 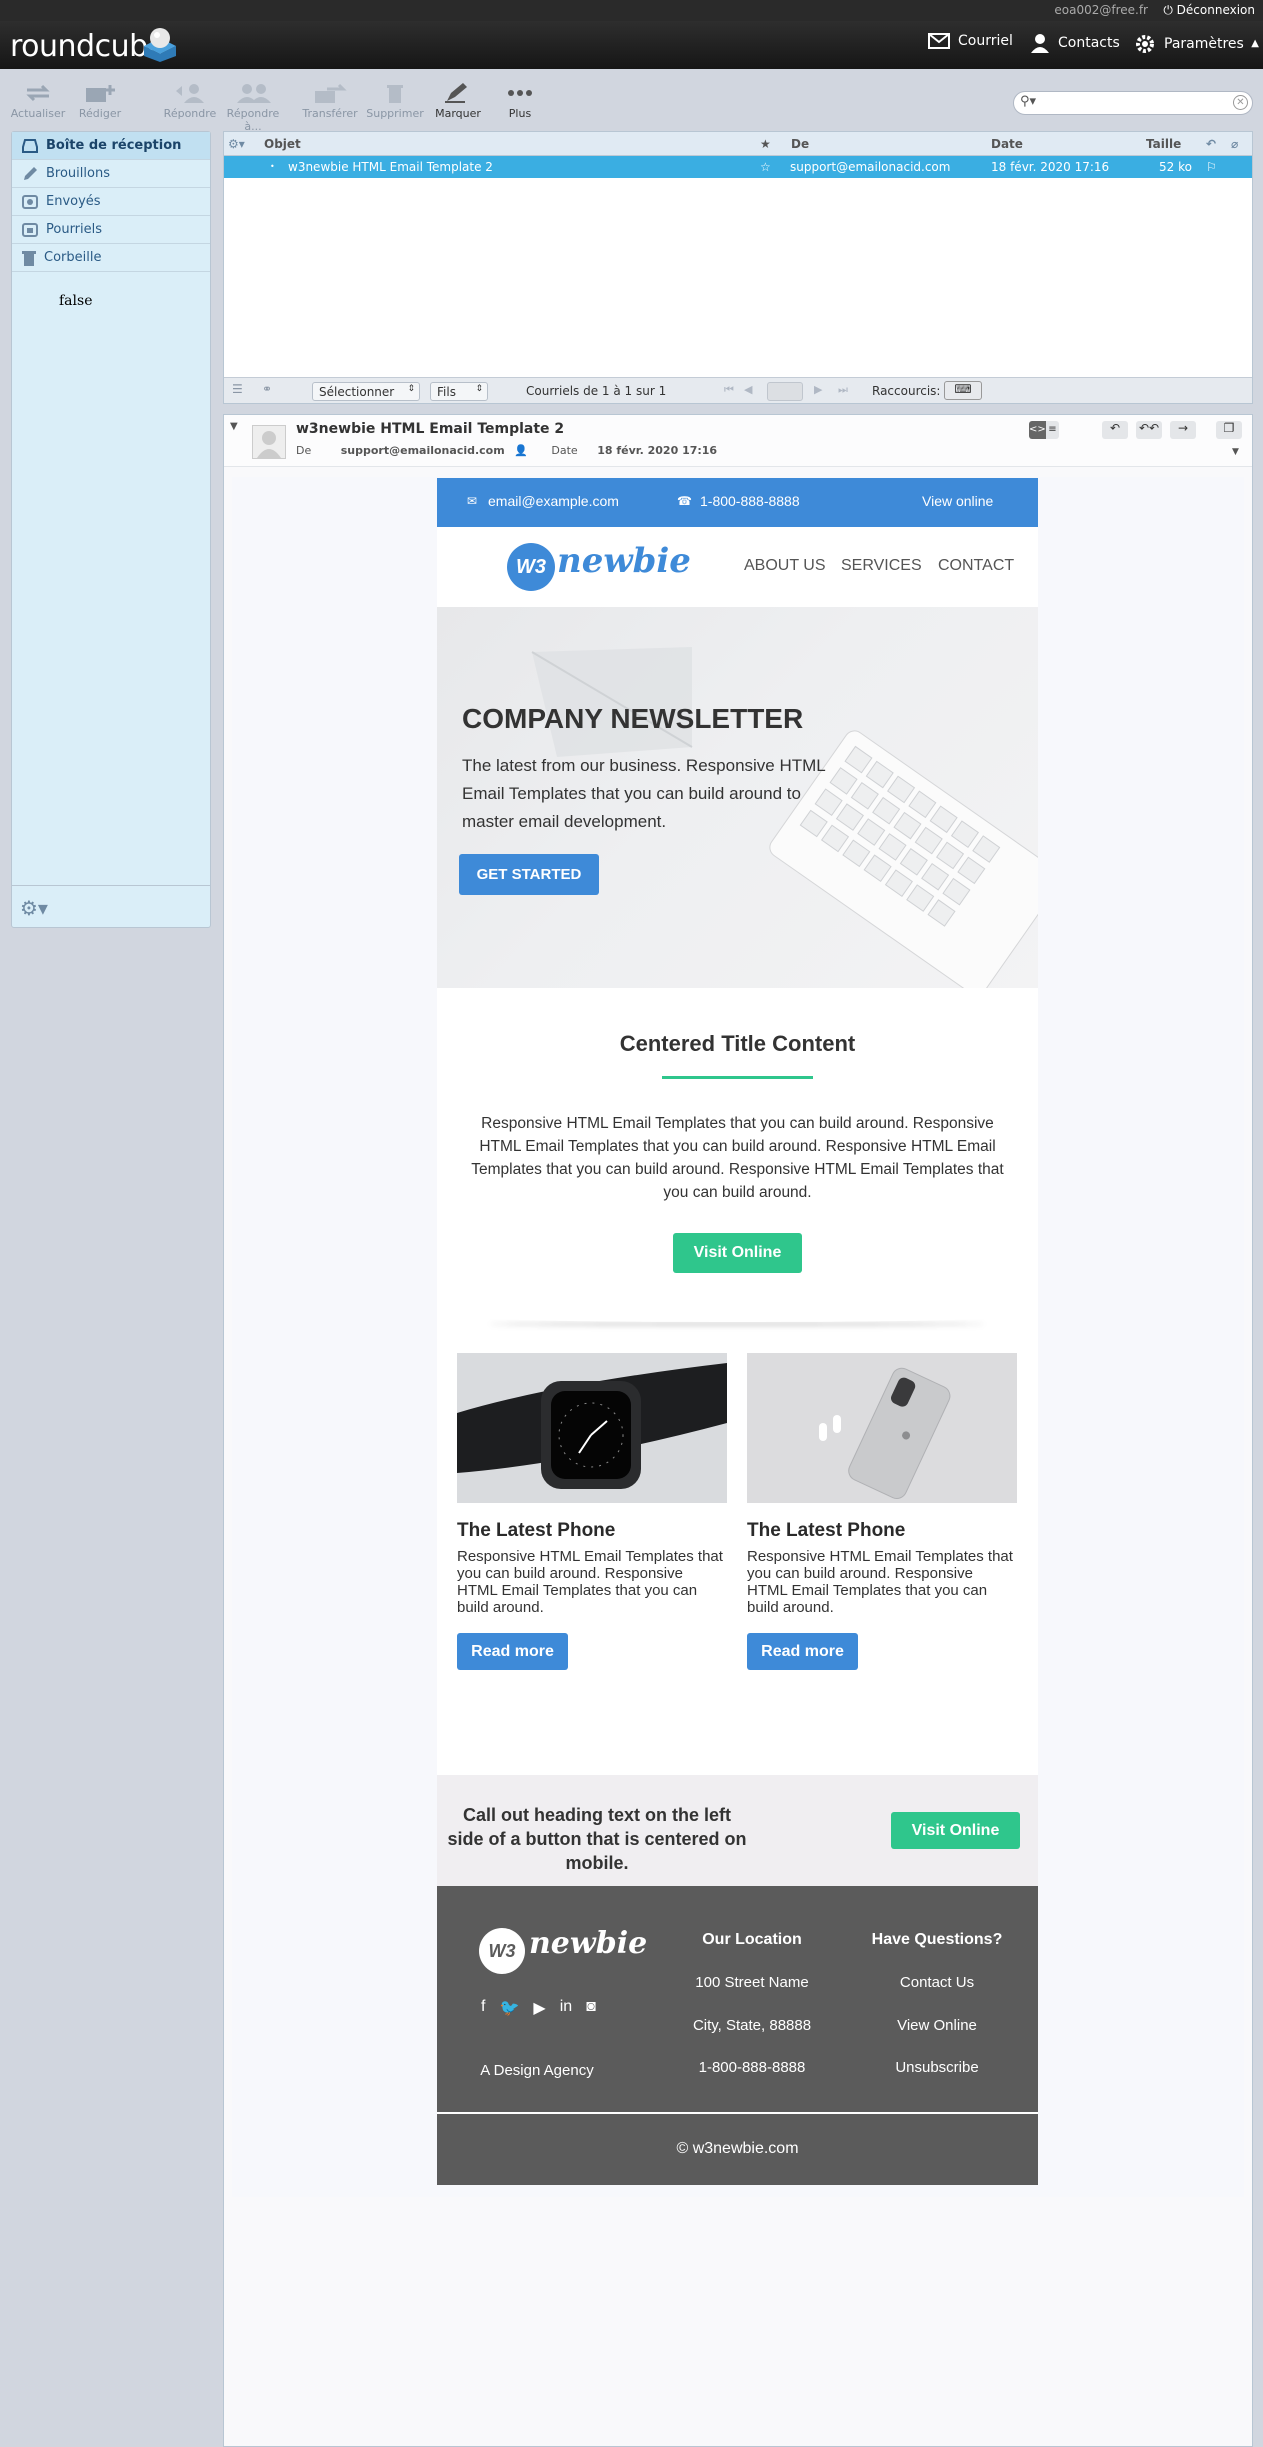 What do you see at coordinates (411, 389) in the screenshot?
I see `chevron-icon: ⇕` at bounding box center [411, 389].